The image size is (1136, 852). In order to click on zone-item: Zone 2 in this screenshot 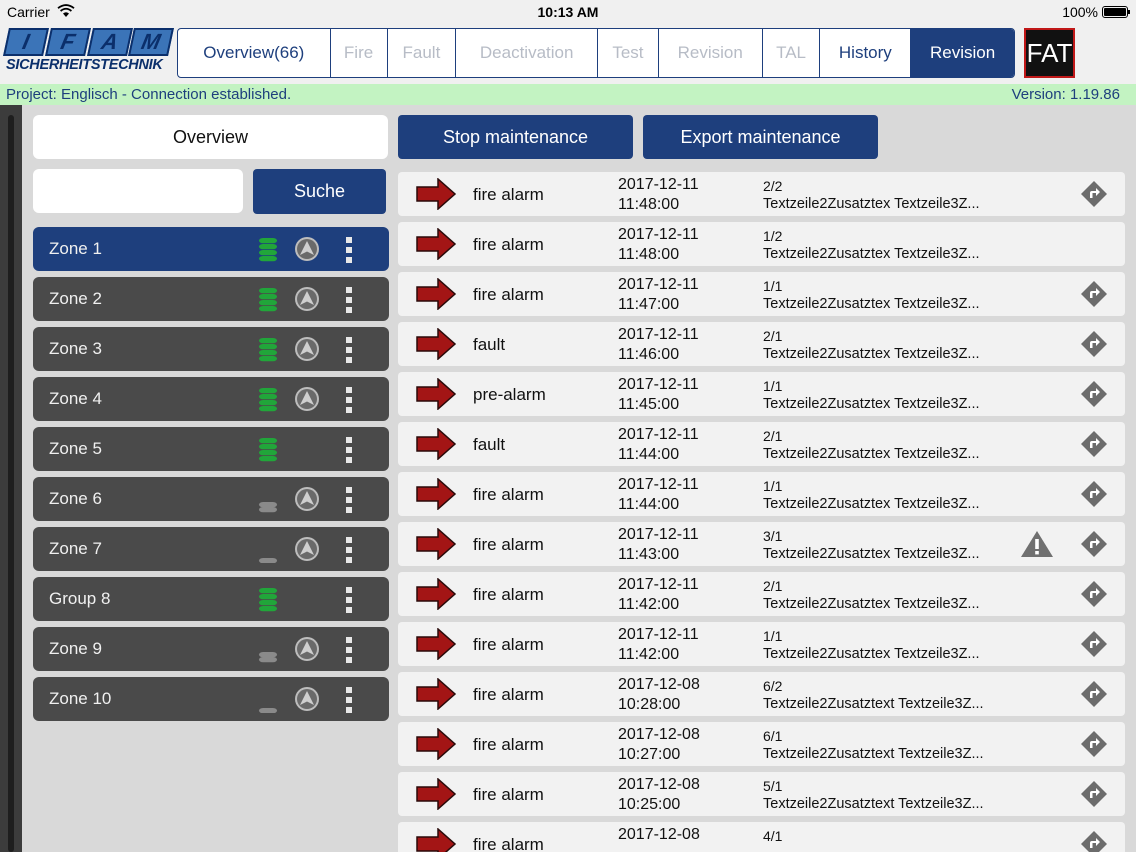, I will do `click(211, 299)`.